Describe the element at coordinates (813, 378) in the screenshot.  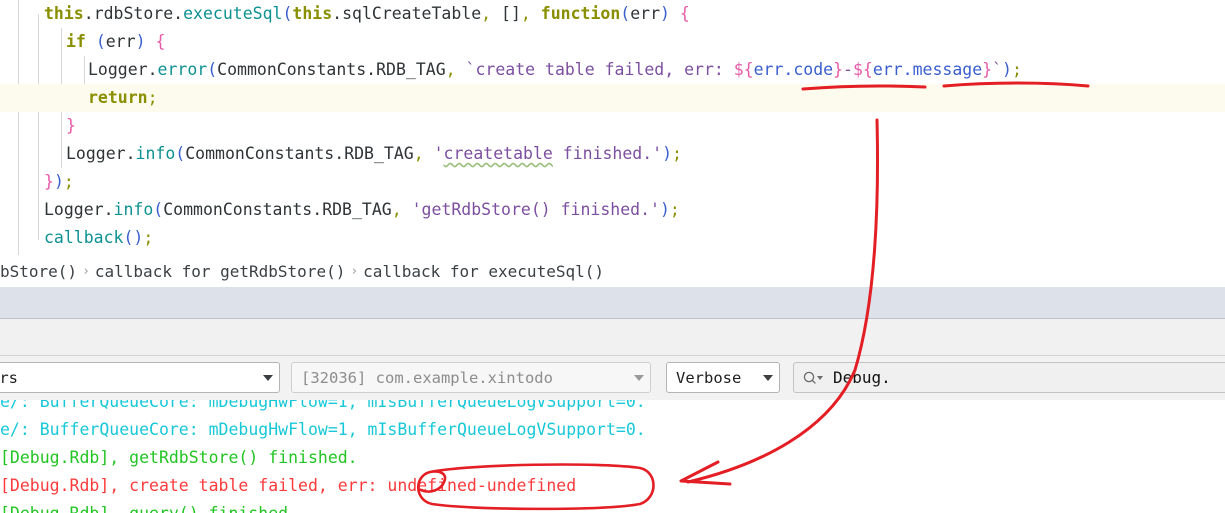
I see `search-icon` at that location.